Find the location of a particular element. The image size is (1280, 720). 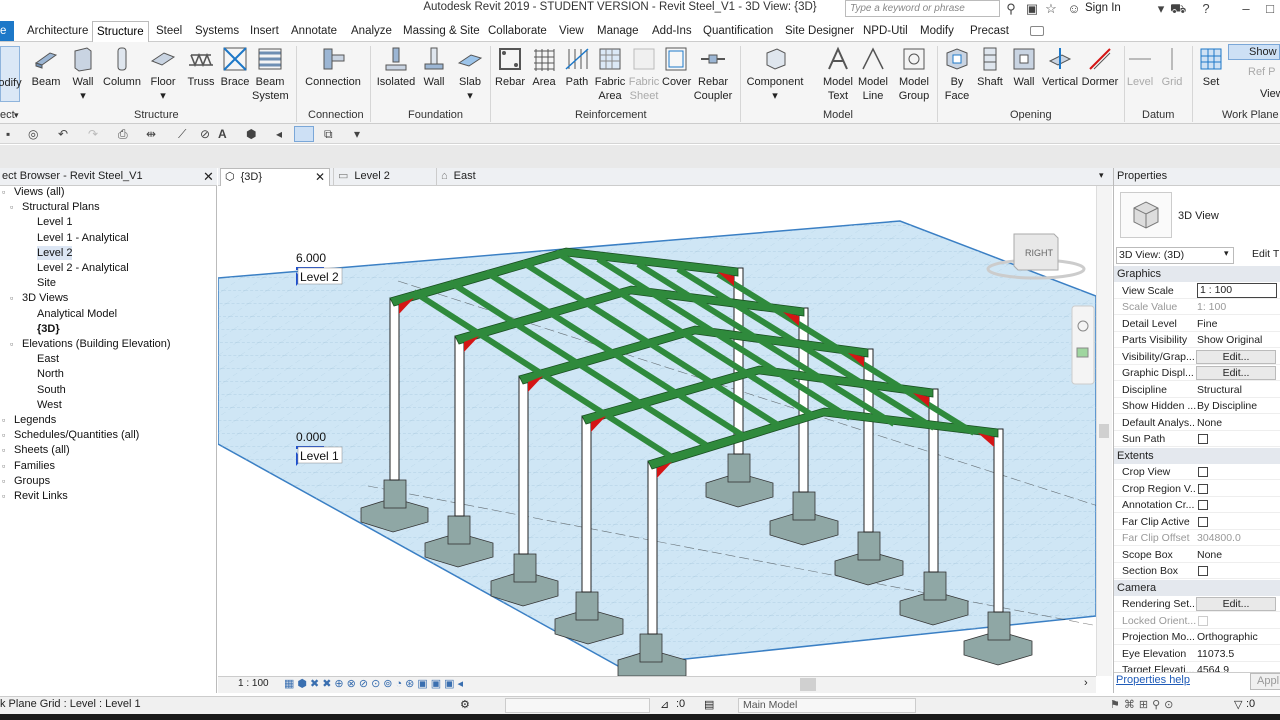

isolated-button: Isolated is located at coordinates (396, 67).